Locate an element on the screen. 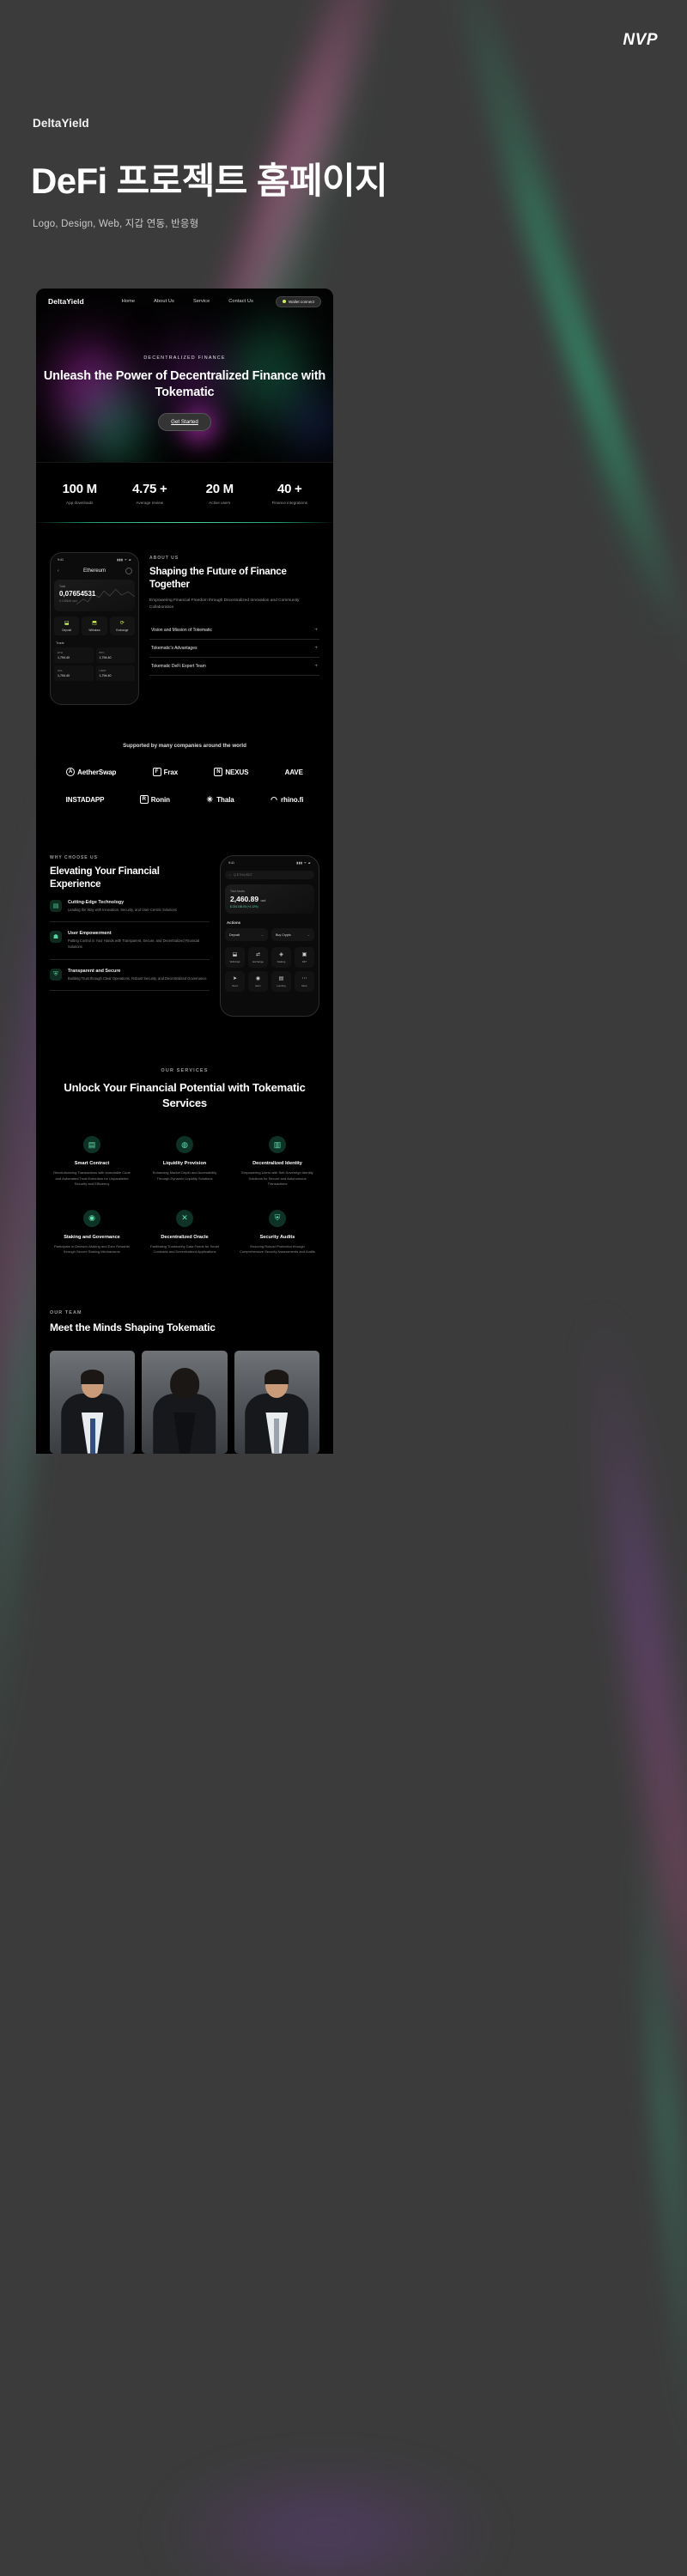 The width and height of the screenshot is (687, 2576). service-title: Security Audits is located at coordinates (277, 1237).